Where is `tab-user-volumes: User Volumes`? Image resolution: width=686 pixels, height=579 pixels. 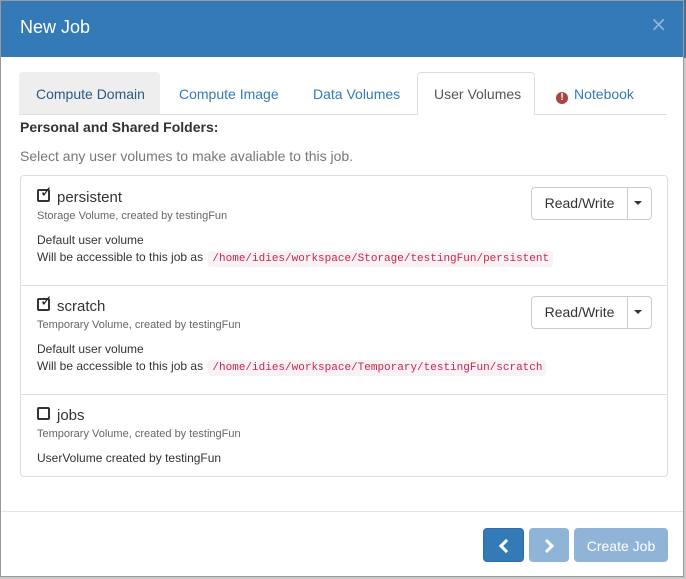 tab-user-volumes: User Volumes is located at coordinates (476, 93).